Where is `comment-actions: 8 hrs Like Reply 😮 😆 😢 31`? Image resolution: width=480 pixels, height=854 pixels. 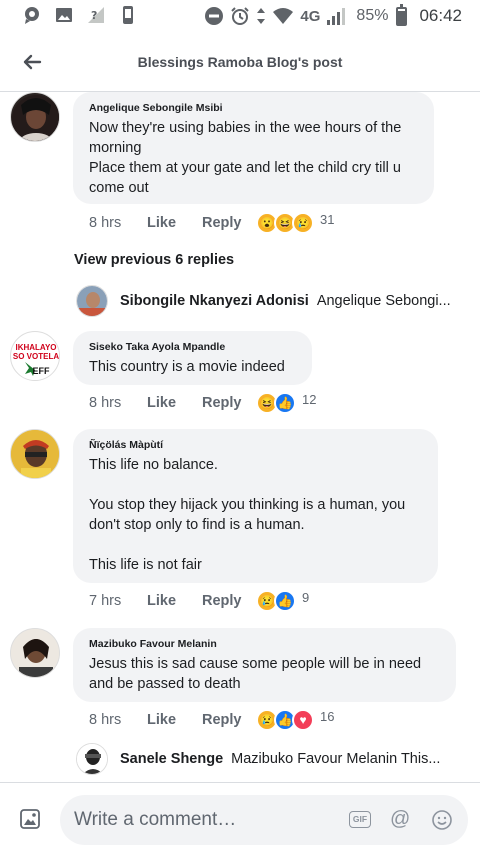 comment-actions: 8 hrs Like Reply 😮 😆 😢 31 is located at coordinates (211, 223).